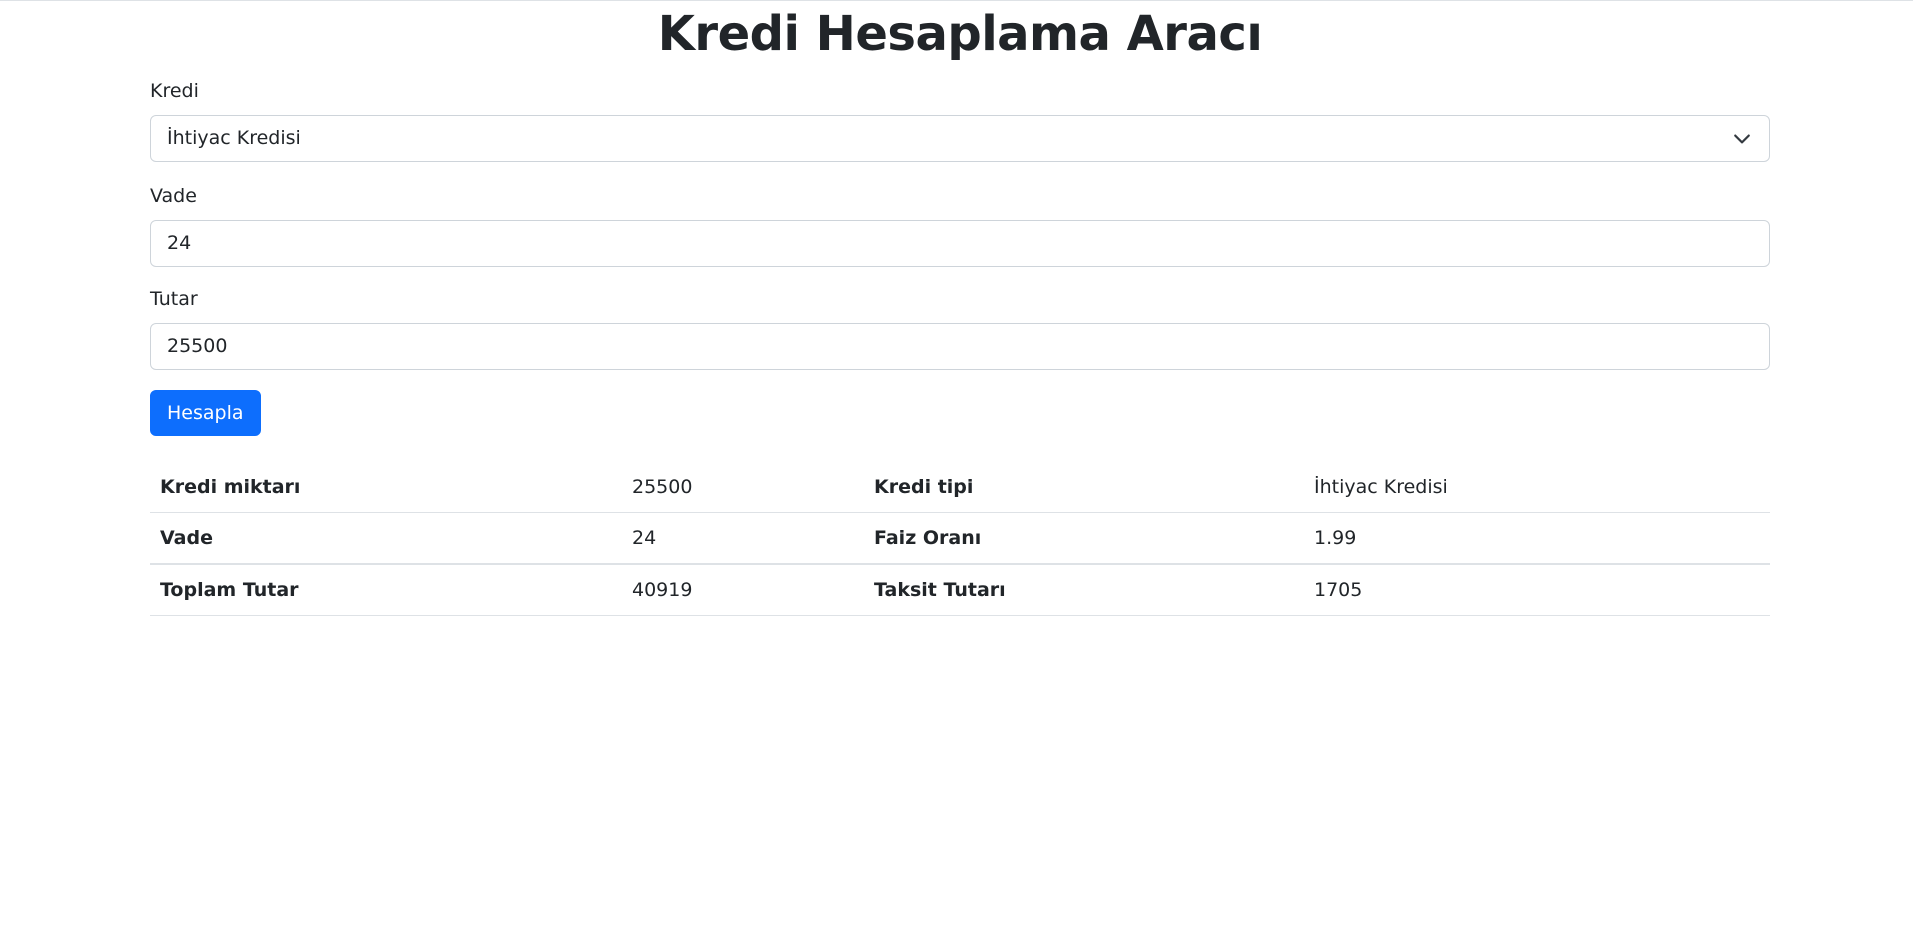 The height and width of the screenshot is (941, 1913). Describe the element at coordinates (960, 243) in the screenshot. I see `vade-input: 24` at that location.